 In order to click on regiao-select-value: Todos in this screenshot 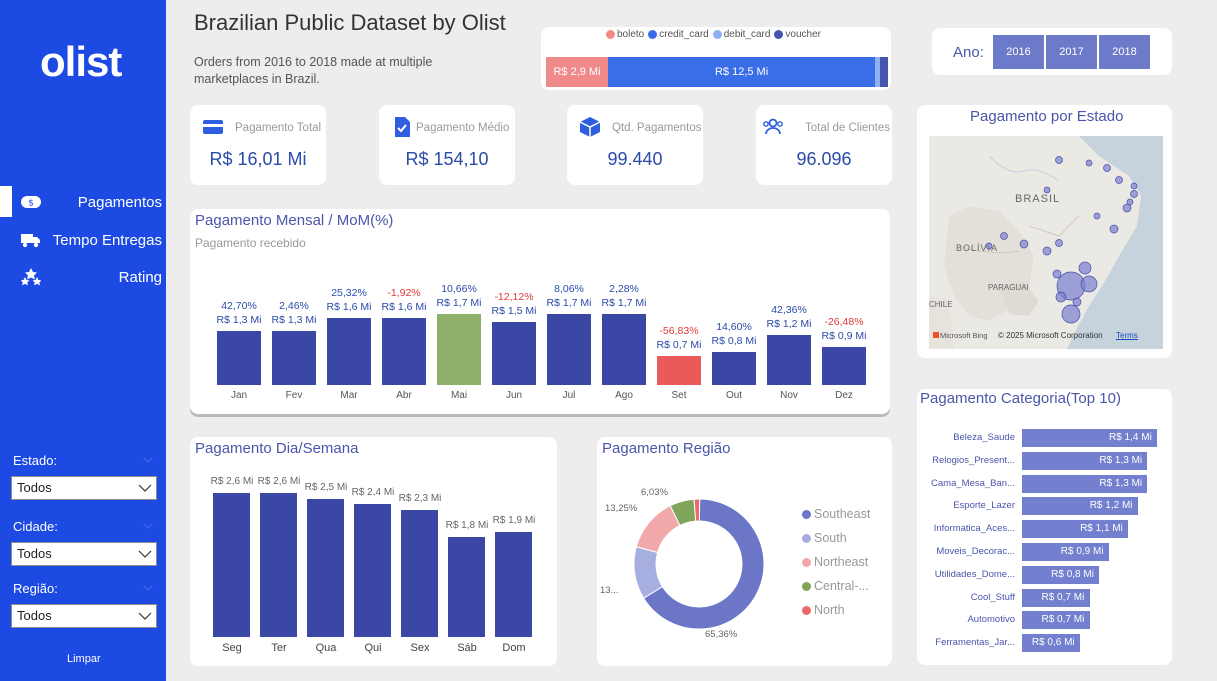, I will do `click(34, 615)`.